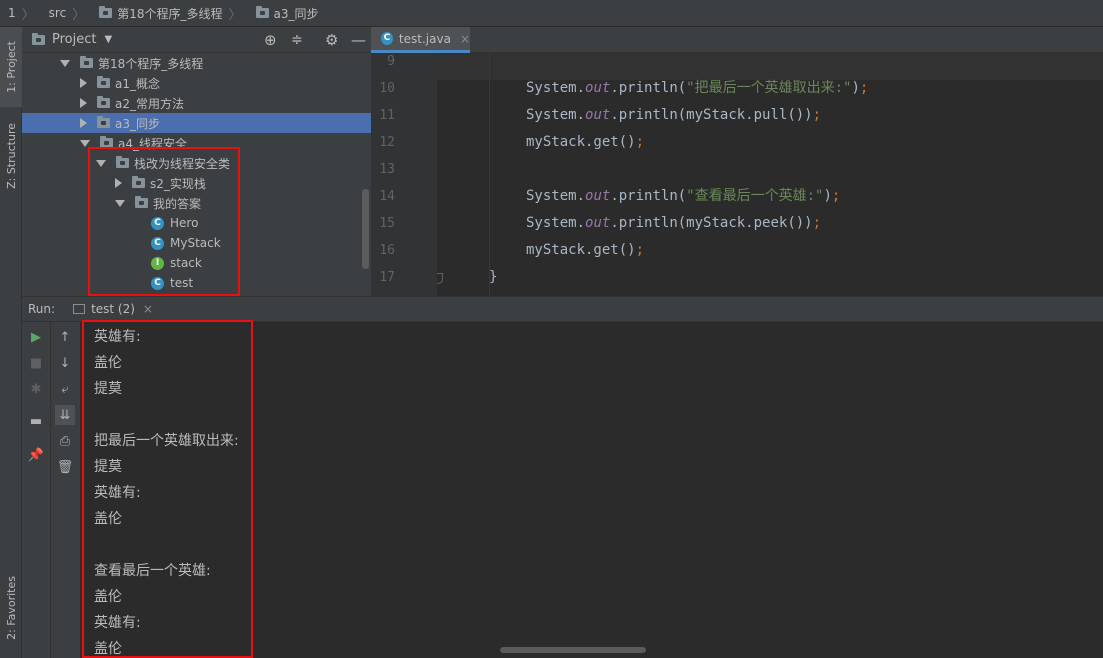 The width and height of the screenshot is (1103, 658). I want to click on run-panel-header: Run: test (2) ×, so click(562, 309).